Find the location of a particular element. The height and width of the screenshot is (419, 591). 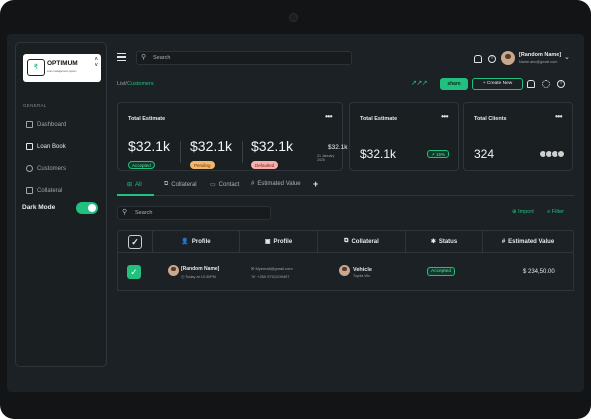

import-label: Import is located at coordinates (526, 212).